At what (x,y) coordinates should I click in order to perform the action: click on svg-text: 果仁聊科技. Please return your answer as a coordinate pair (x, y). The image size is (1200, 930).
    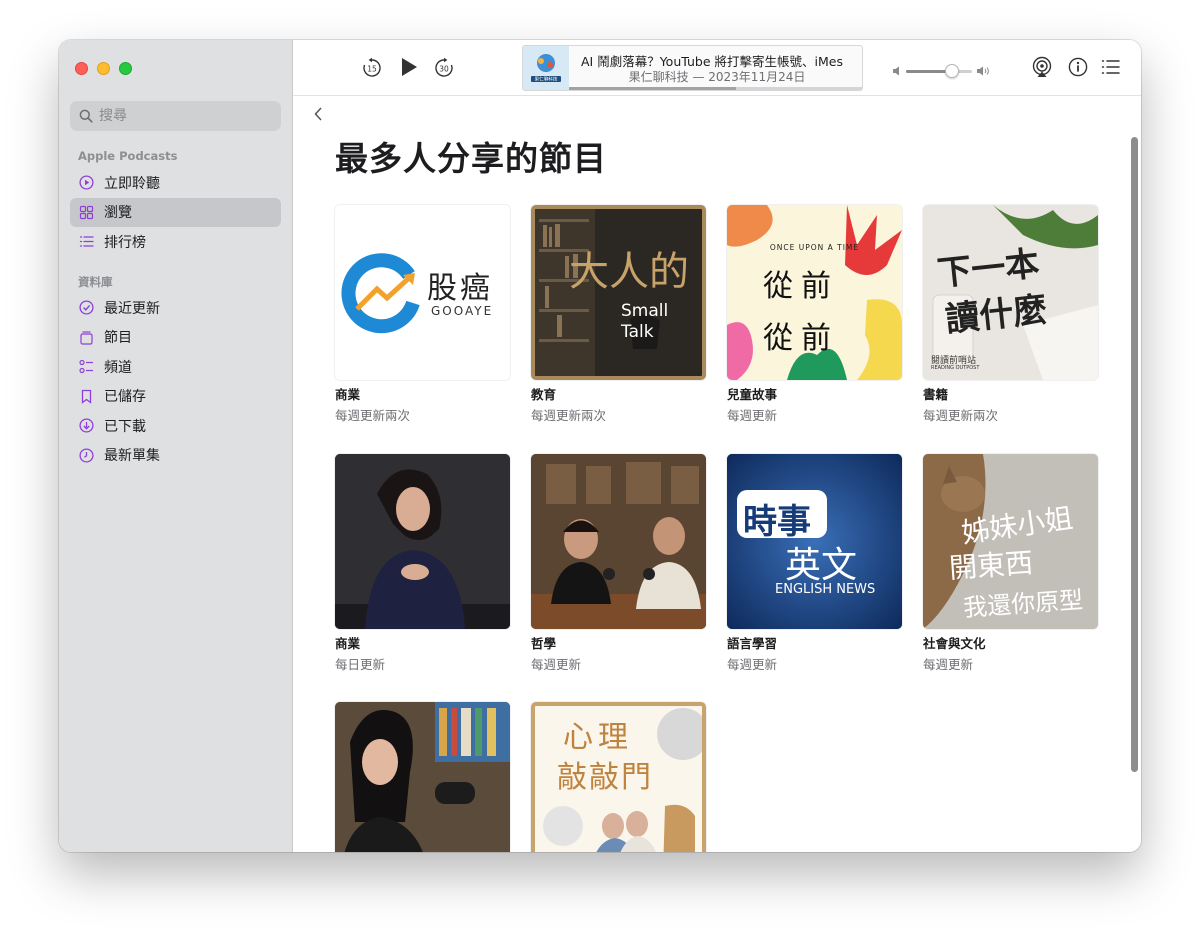
    Looking at the image, I should click on (546, 79).